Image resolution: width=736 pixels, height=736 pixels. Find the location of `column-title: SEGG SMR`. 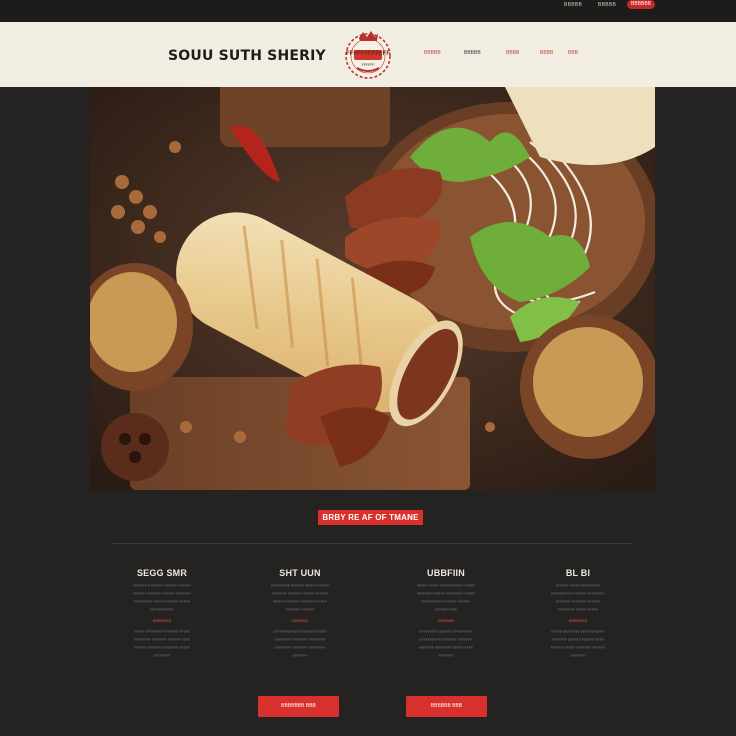

column-title: SEGG SMR is located at coordinates (162, 573).